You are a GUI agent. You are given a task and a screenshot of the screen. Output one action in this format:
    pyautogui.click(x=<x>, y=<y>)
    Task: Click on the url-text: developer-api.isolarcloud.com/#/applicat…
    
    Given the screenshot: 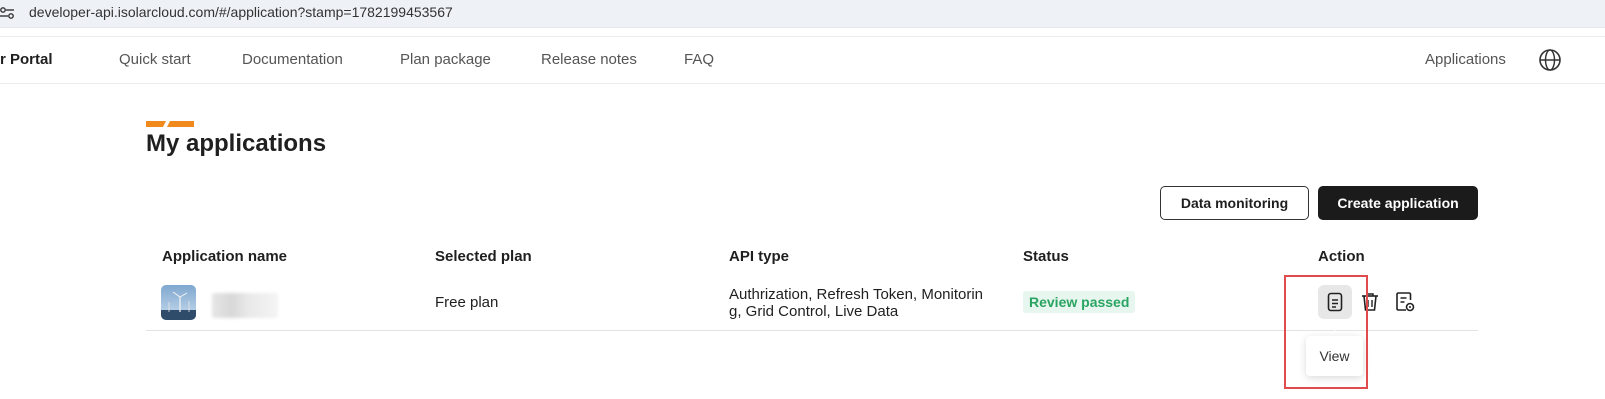 What is the action you would take?
    pyautogui.click(x=241, y=12)
    